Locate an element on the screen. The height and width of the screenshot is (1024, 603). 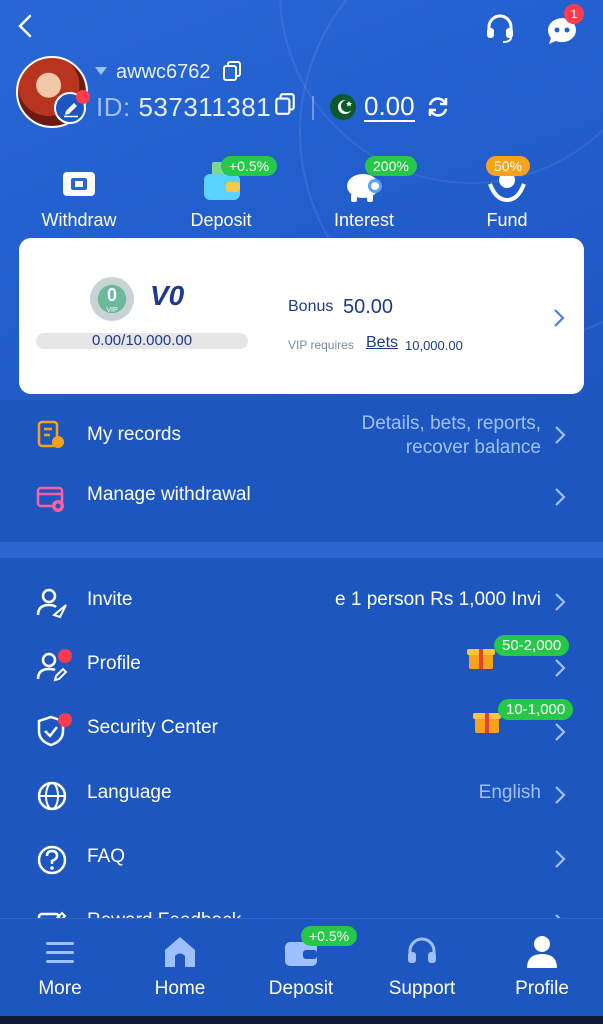
my-records-label: My records is located at coordinates (134, 434).